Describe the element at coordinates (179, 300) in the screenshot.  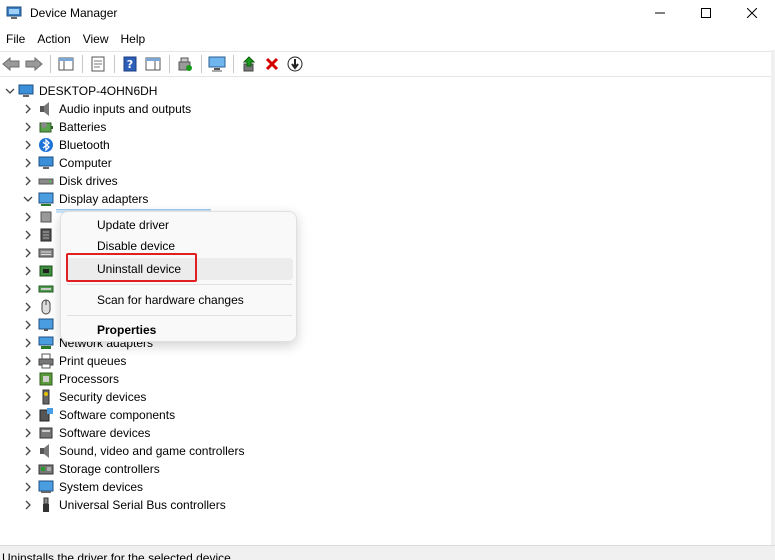
I see `menu-item-scan-hardware: Scan for hardware changes` at that location.